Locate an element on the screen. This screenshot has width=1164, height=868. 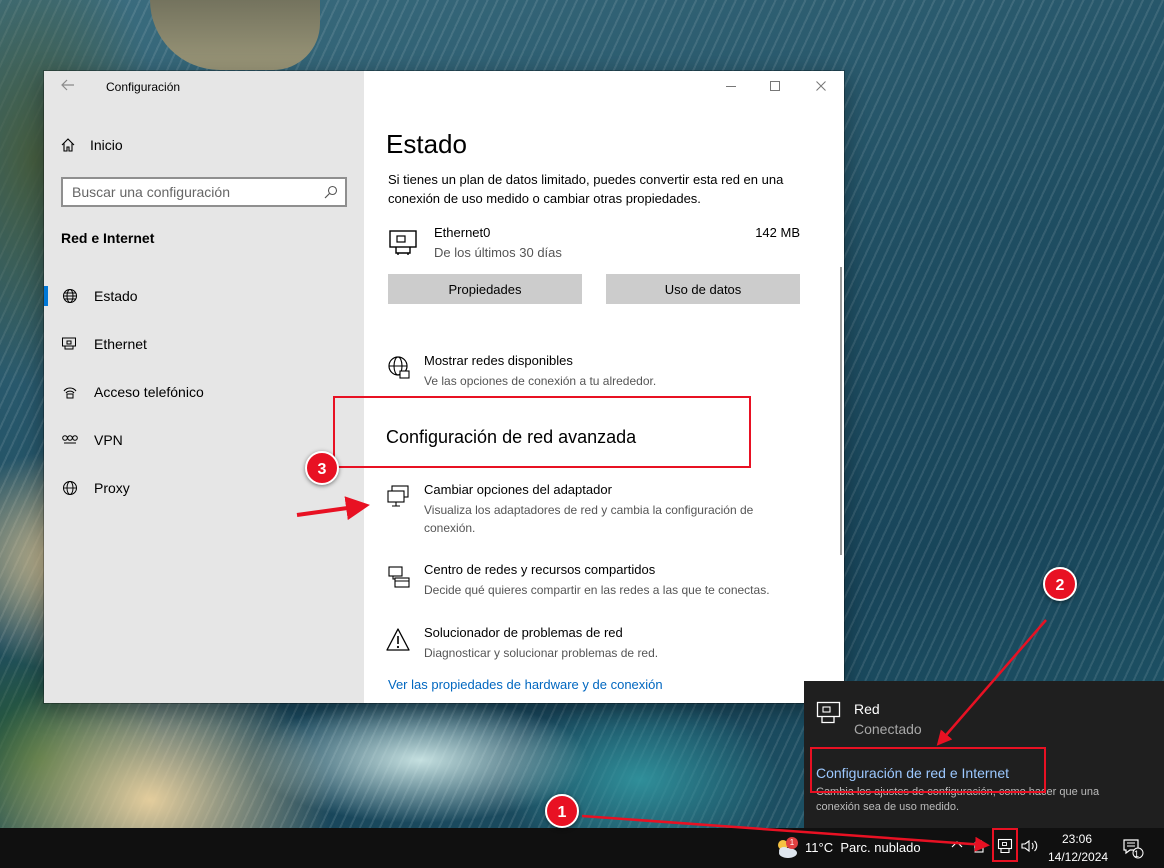
annotation-step-2: 2 is located at coordinates (1060, 584).